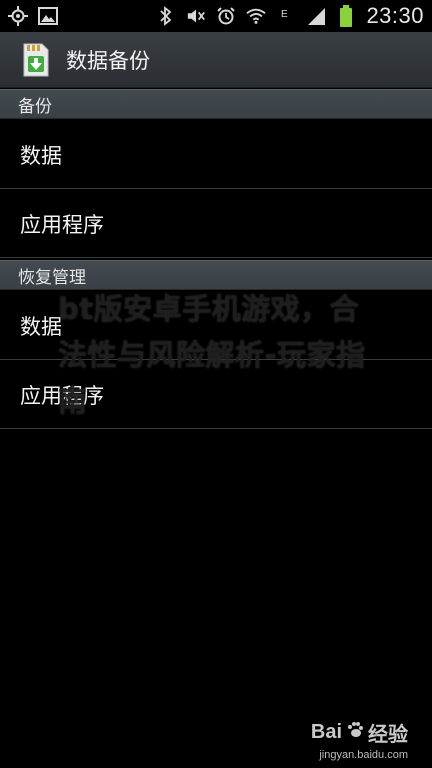 This screenshot has height=768, width=432. I want to click on status-right-icons: E 23:30, so click(290, 16).